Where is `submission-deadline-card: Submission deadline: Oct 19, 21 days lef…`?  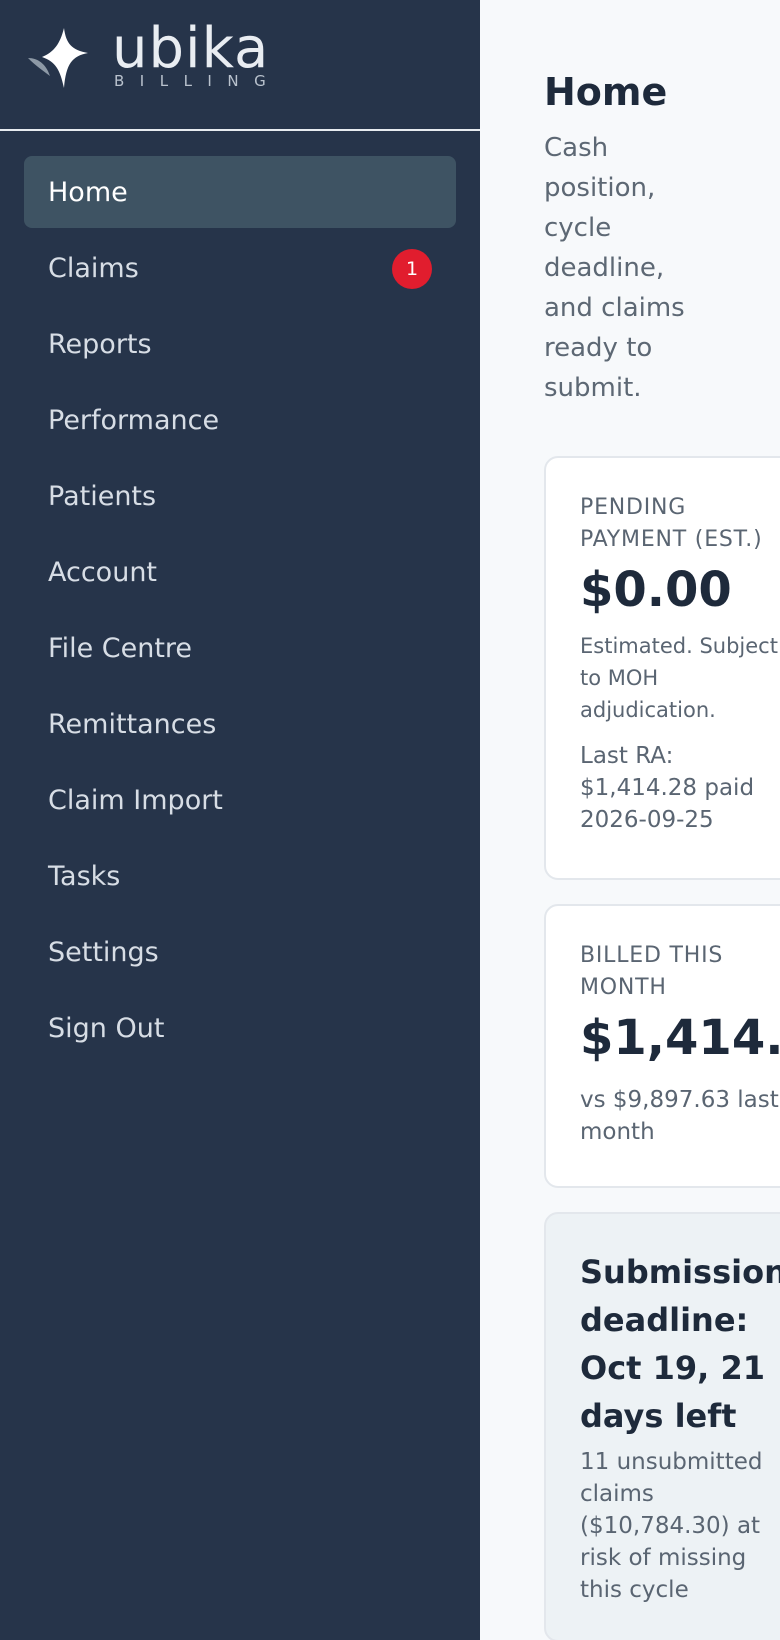
submission-deadline-card: Submission deadline: Oct 19, 21 days lef… is located at coordinates (662, 1426).